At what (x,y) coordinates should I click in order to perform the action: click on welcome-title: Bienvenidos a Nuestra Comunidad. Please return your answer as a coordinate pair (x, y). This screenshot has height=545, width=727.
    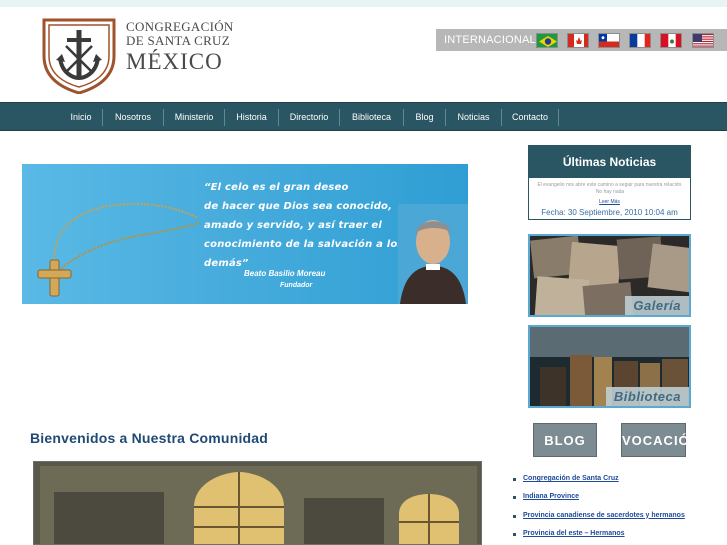
    Looking at the image, I should click on (149, 438).